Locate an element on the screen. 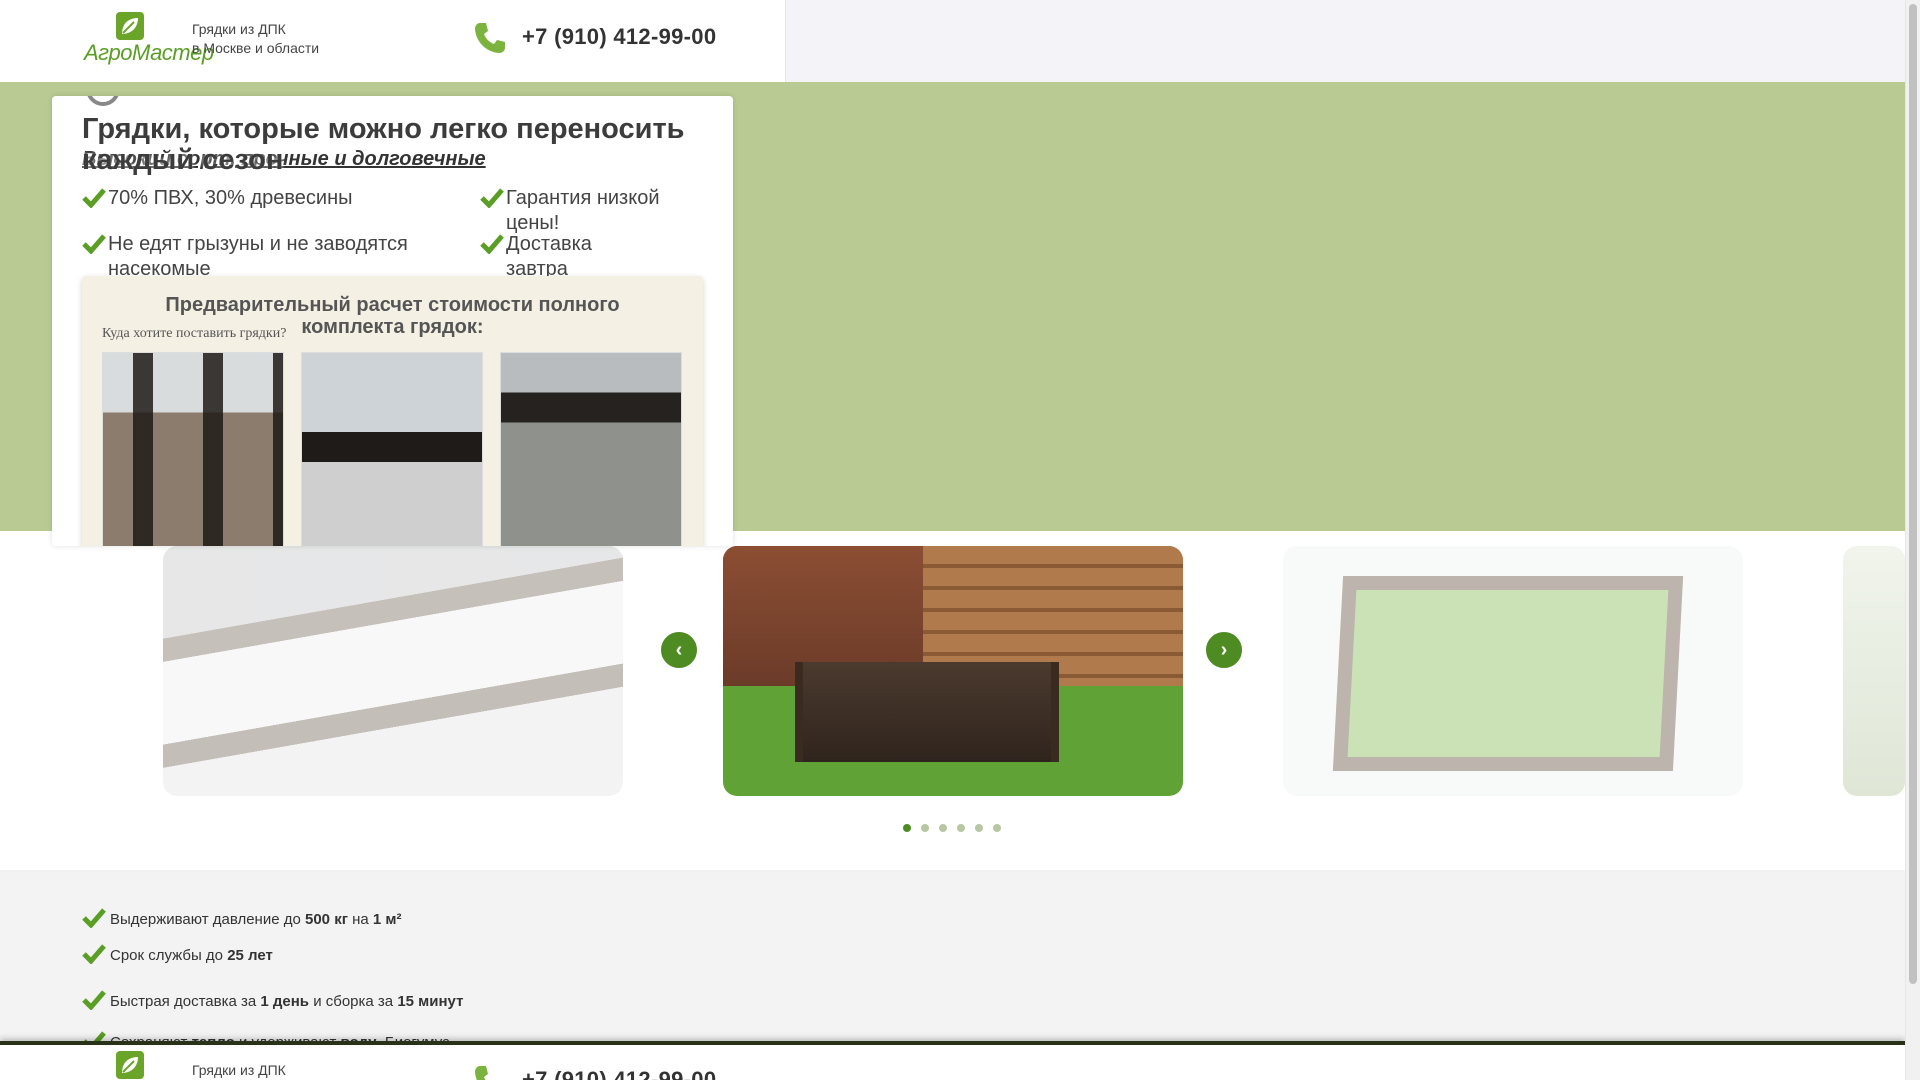 The width and height of the screenshot is (1920, 1080). feature-item: 70% ПВХ, 30% древесины is located at coordinates (260, 198).